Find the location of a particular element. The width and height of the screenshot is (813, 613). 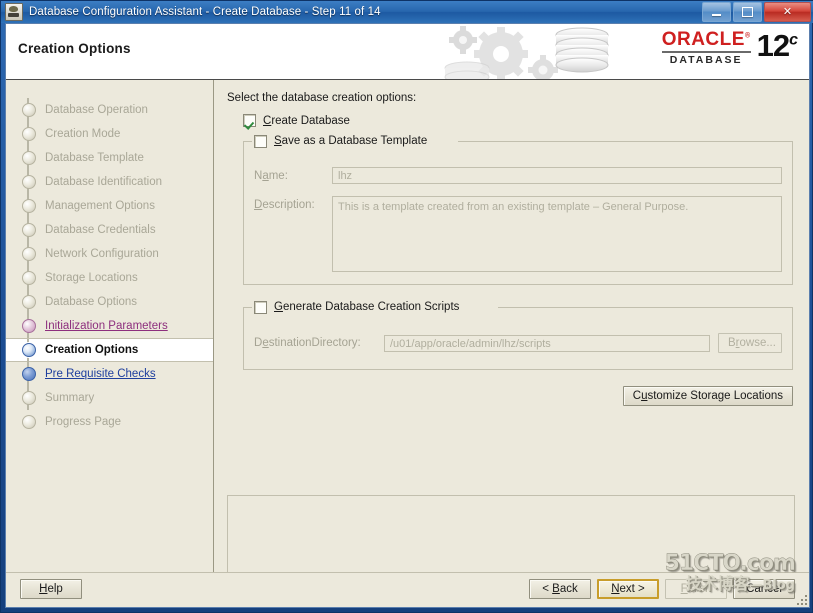

instruction-text: Select the database creation options: is located at coordinates (322, 98).